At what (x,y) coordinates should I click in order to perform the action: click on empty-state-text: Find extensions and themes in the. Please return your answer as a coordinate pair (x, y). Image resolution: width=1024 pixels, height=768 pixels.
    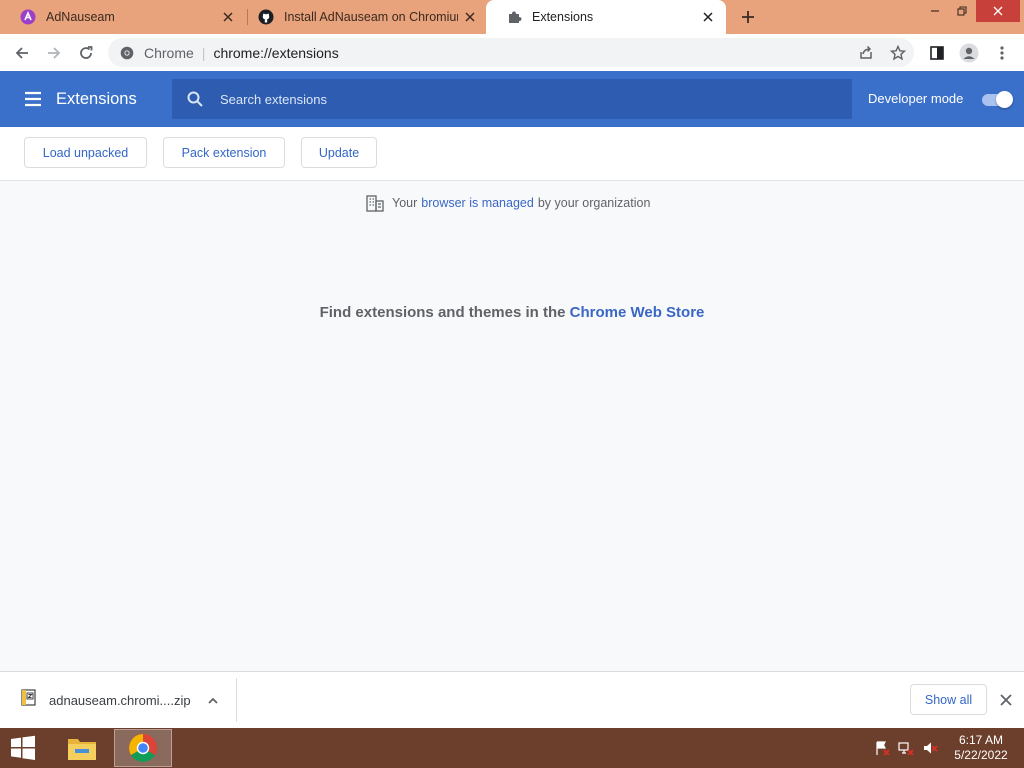
    Looking at the image, I should click on (442, 312).